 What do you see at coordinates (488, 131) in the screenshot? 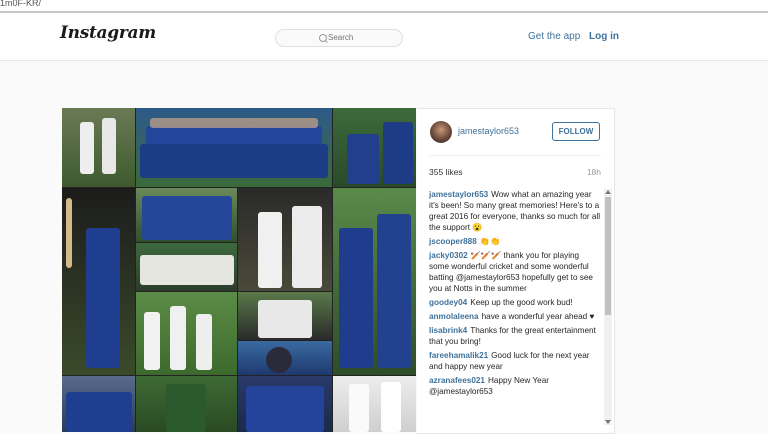
I see `post-username: jamestaylor653` at bounding box center [488, 131].